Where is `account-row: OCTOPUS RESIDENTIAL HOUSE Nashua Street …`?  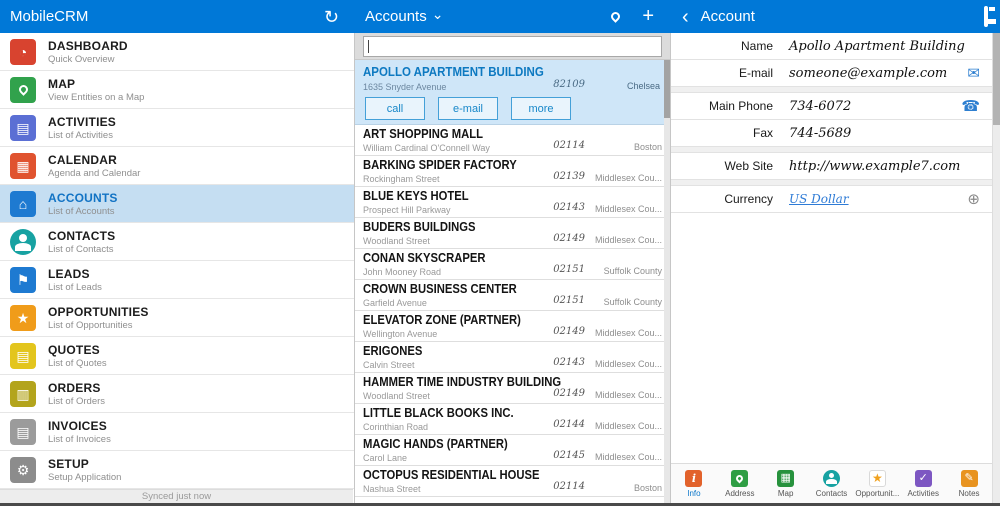 account-row: OCTOPUS RESIDENTIAL HOUSE Nashua Street … is located at coordinates (512, 481).